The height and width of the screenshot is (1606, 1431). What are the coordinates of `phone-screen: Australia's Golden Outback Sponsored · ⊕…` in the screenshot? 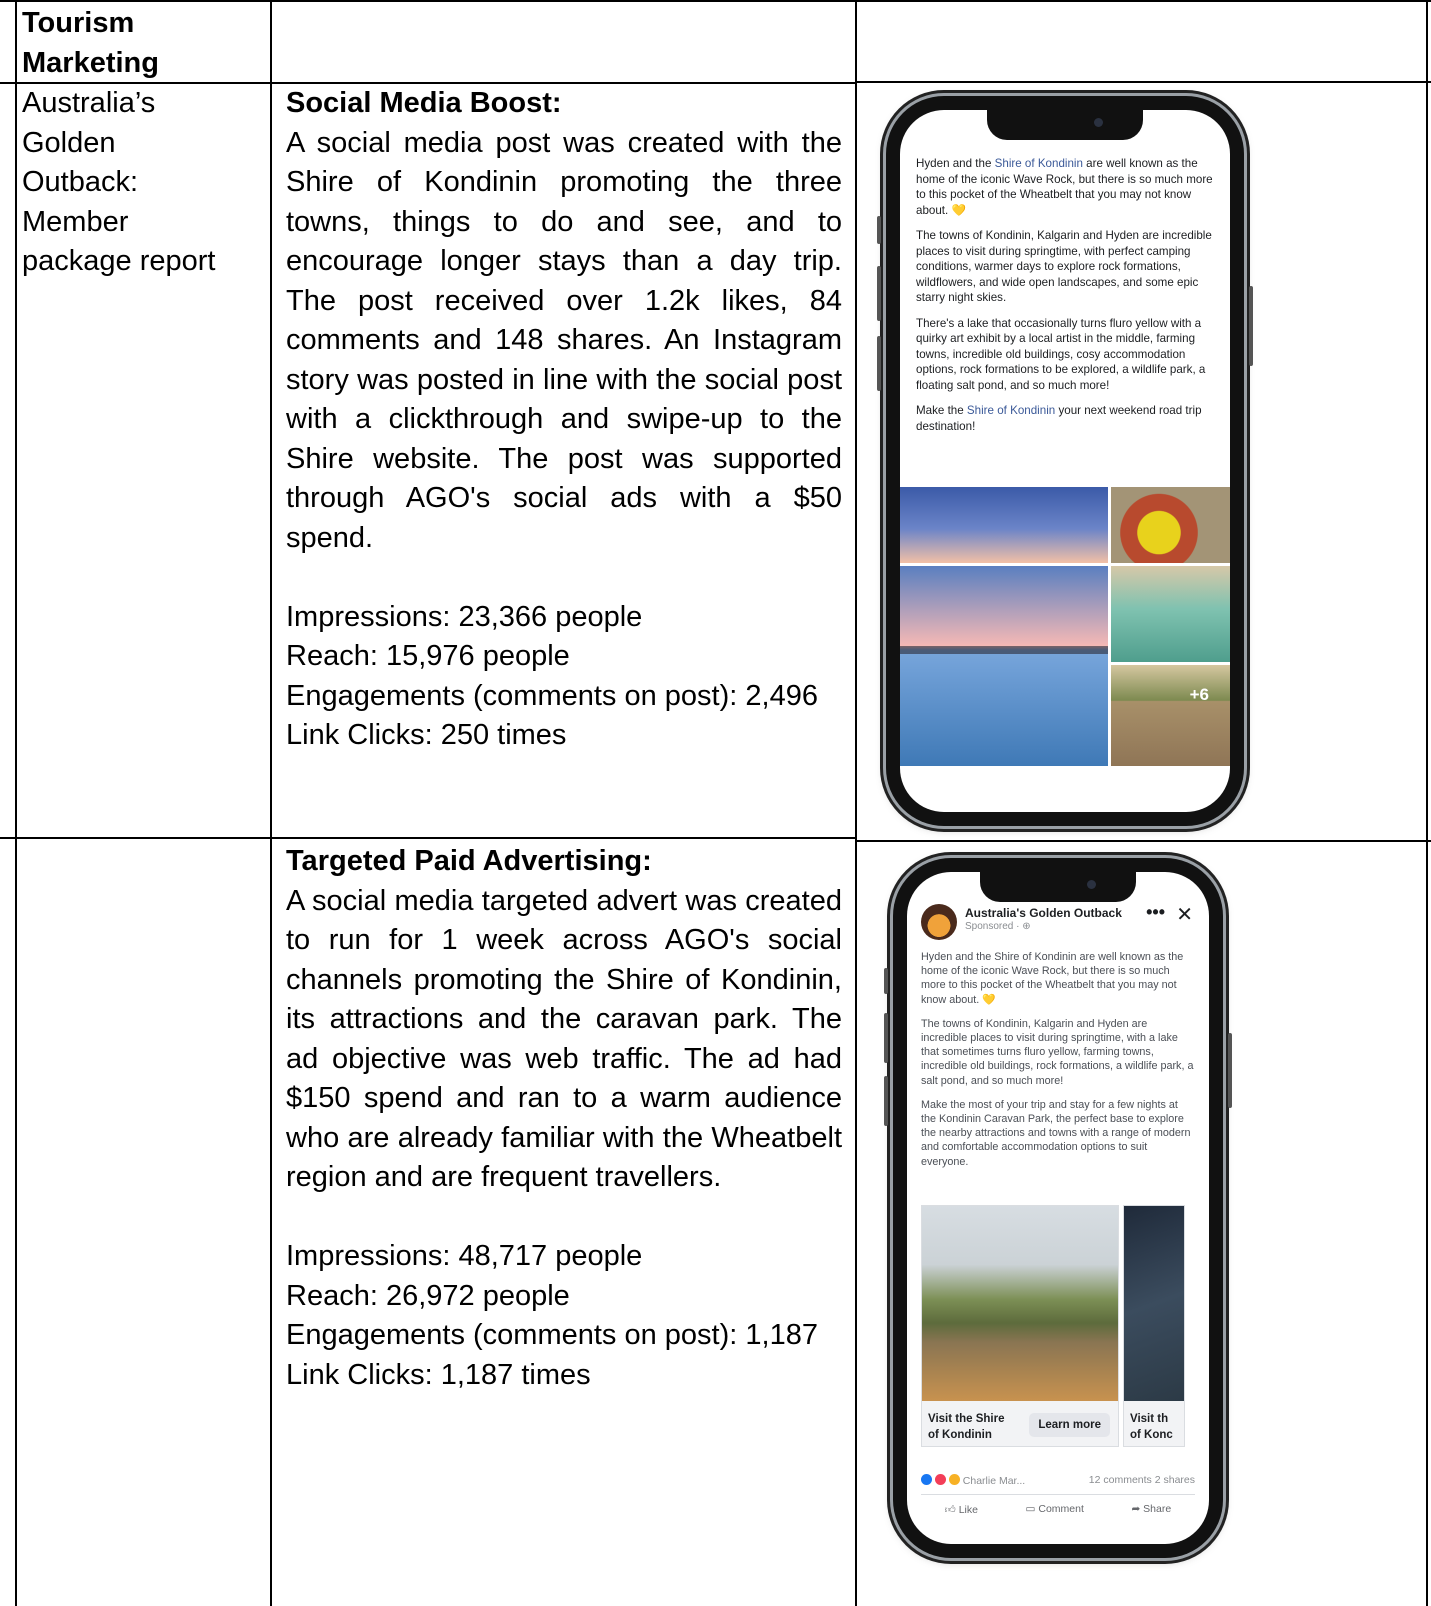 It's located at (1058, 1208).